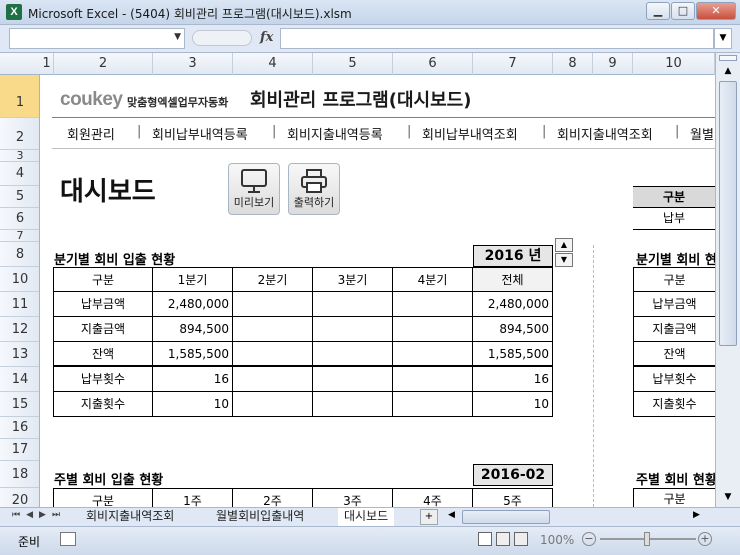 Image resolution: width=740 pixels, height=555 pixels. What do you see at coordinates (728, 497) in the screenshot?
I see `scroll-down-arrow-icon: ▼` at bounding box center [728, 497].